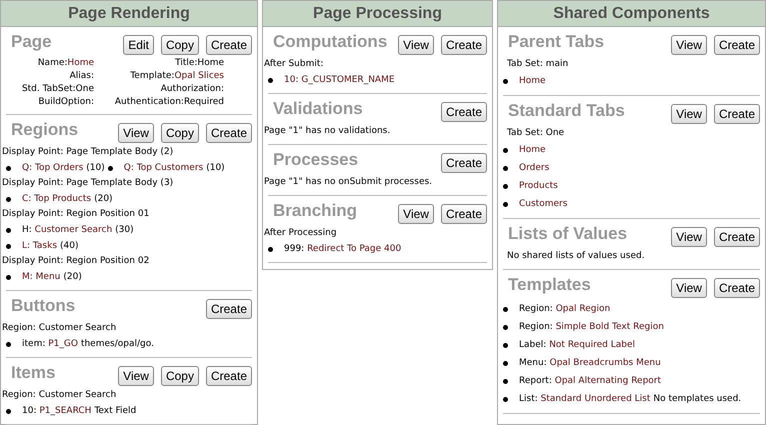  What do you see at coordinates (53, 168) in the screenshot?
I see `item-link: Q: Top Orders` at bounding box center [53, 168].